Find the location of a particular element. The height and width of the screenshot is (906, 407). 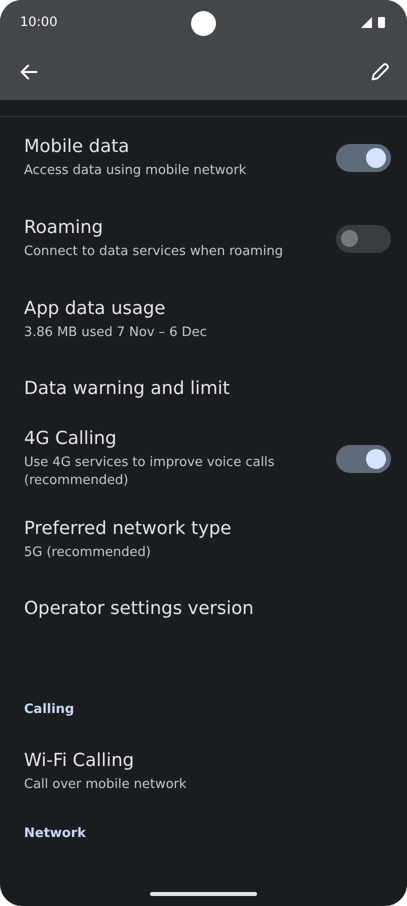

section-header: Network is located at coordinates (55, 833).